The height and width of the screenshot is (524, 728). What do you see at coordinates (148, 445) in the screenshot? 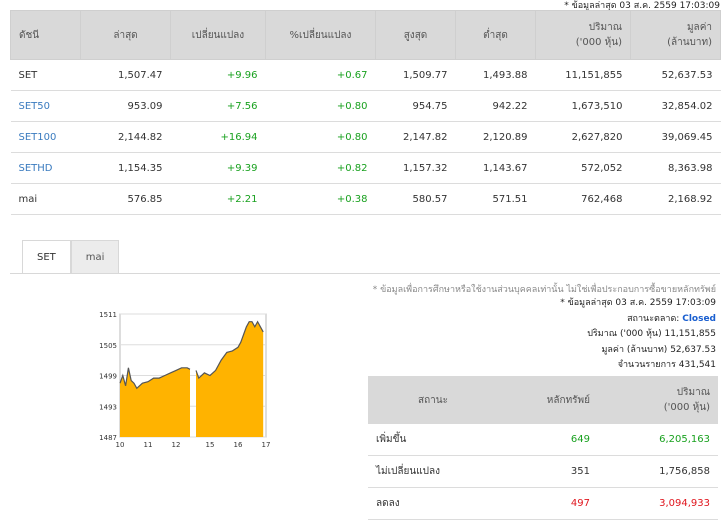
I see `x-tick-label: 11` at bounding box center [148, 445].